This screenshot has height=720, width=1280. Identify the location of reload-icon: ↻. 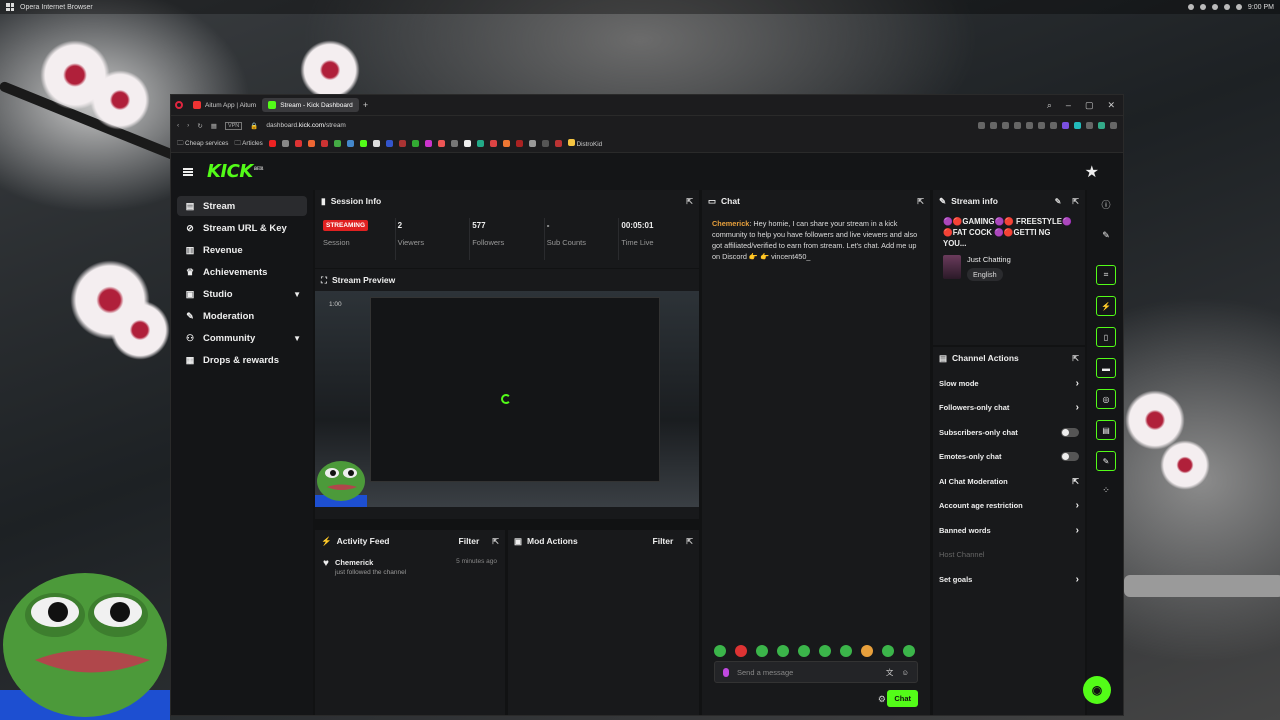
(199, 126).